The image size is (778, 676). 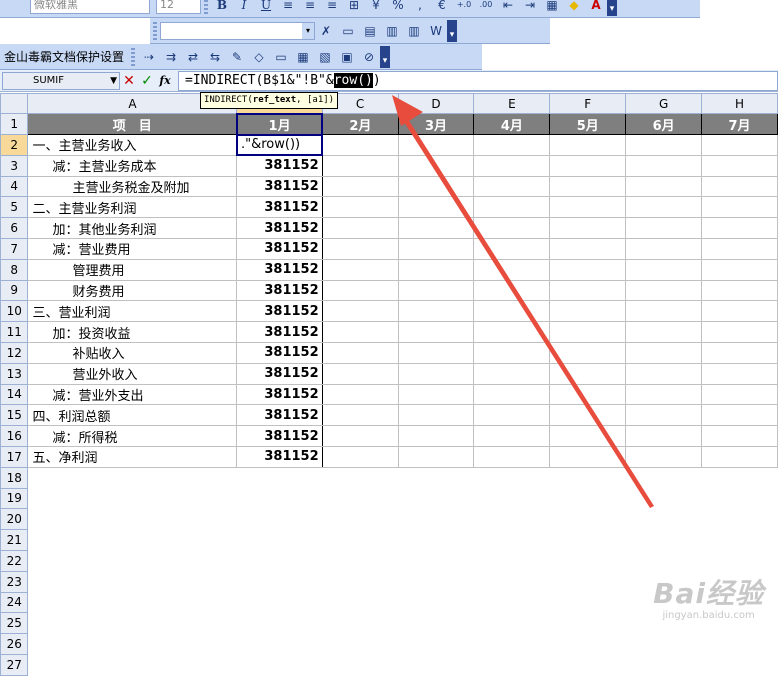 I want to click on underline-button: U, so click(x=266, y=7).